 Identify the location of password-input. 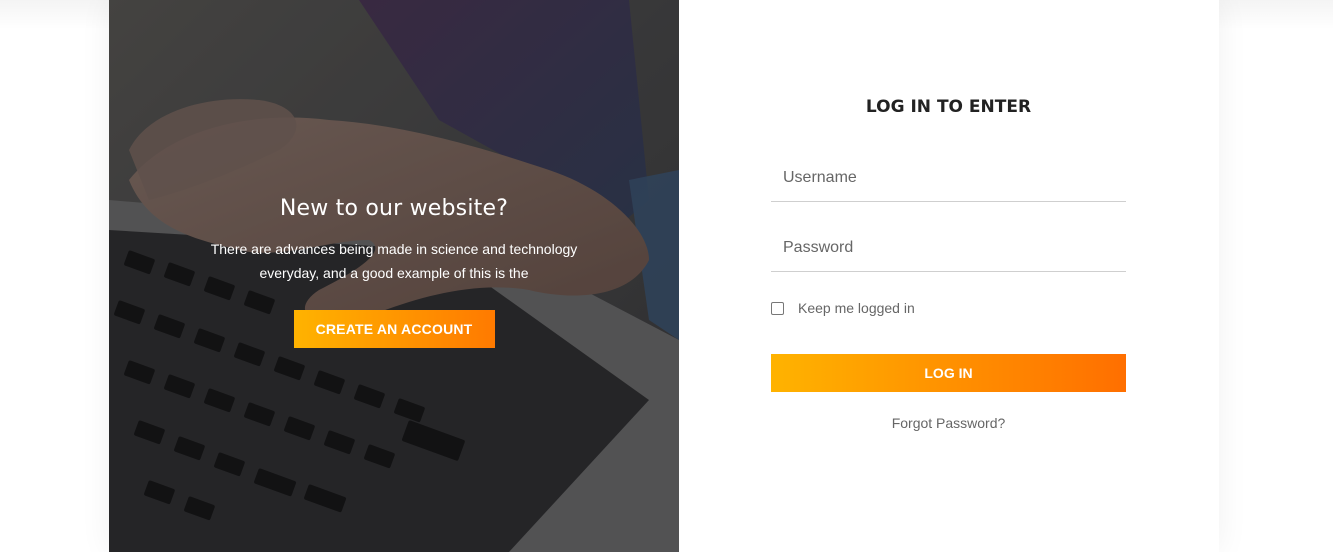
(948, 248).